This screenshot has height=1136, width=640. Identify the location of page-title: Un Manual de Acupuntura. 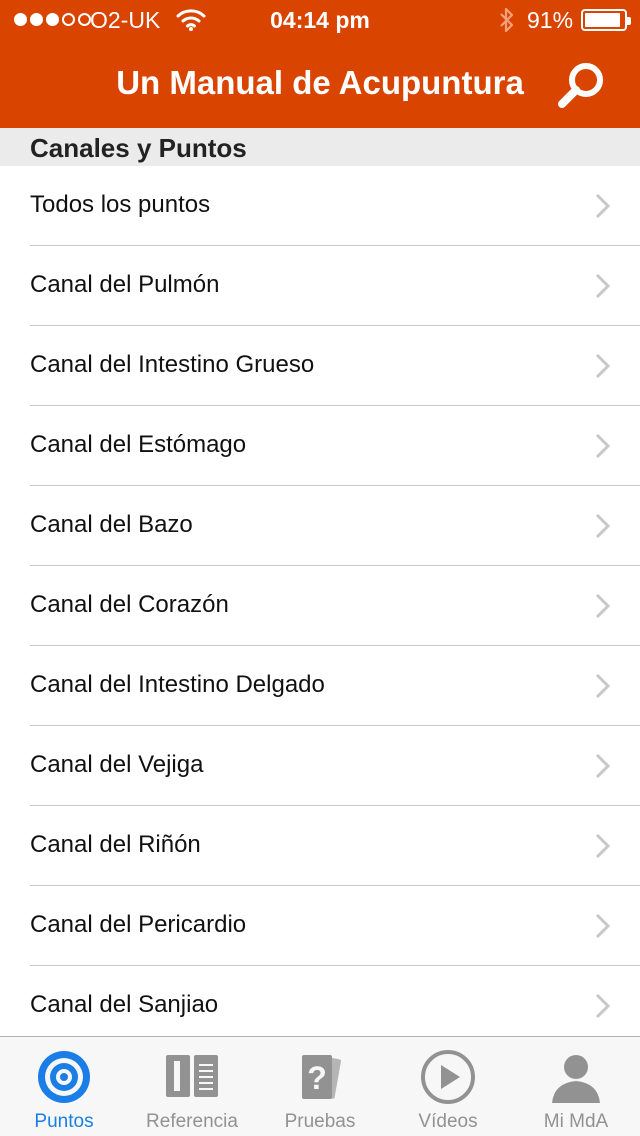
(320, 82).